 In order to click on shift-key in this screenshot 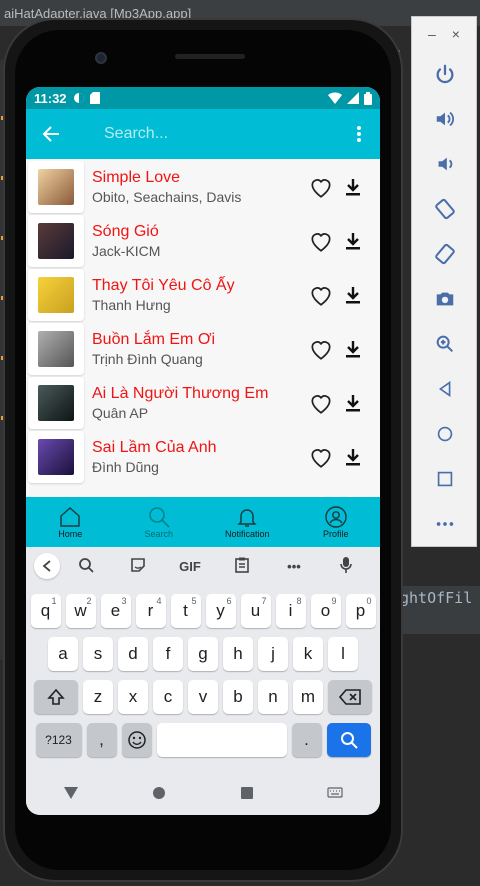, I will do `click(56, 697)`.